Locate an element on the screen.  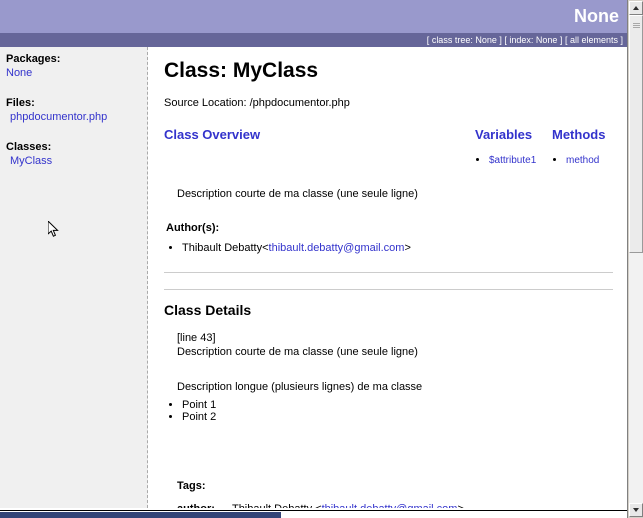
tag-key-author: author: is located at coordinates (204, 505).